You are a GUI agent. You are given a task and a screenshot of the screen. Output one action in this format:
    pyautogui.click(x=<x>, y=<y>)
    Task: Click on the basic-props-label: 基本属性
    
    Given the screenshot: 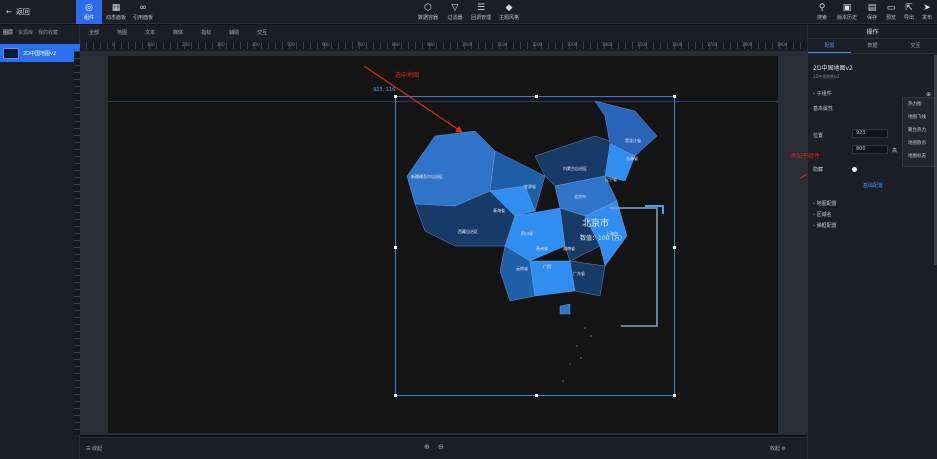 What is the action you would take?
    pyautogui.click(x=823, y=109)
    